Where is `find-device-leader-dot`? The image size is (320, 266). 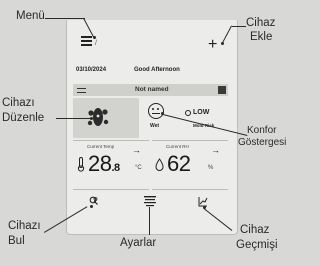
find-device-leader-dot is located at coordinates (91, 206).